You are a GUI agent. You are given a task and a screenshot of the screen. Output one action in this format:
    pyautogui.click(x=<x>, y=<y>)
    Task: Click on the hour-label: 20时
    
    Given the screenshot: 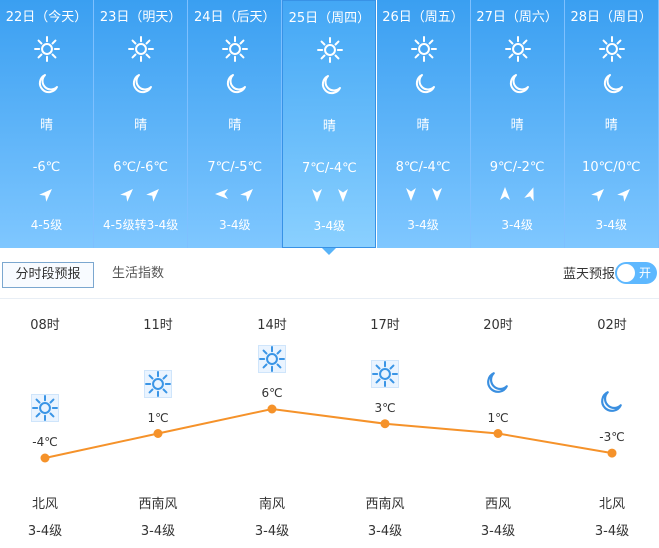 What is the action you would take?
    pyautogui.click(x=498, y=325)
    